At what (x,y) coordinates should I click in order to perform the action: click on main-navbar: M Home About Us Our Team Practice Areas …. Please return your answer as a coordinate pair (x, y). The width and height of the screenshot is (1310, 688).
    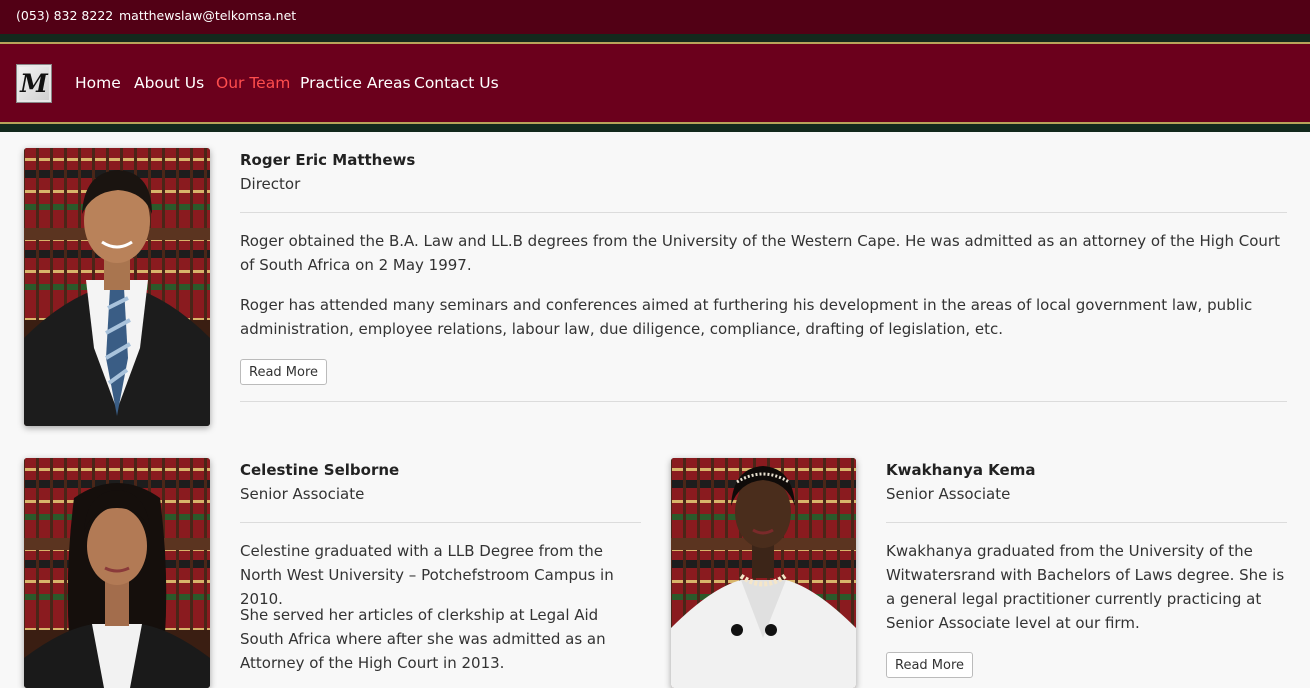
    Looking at the image, I should click on (655, 83).